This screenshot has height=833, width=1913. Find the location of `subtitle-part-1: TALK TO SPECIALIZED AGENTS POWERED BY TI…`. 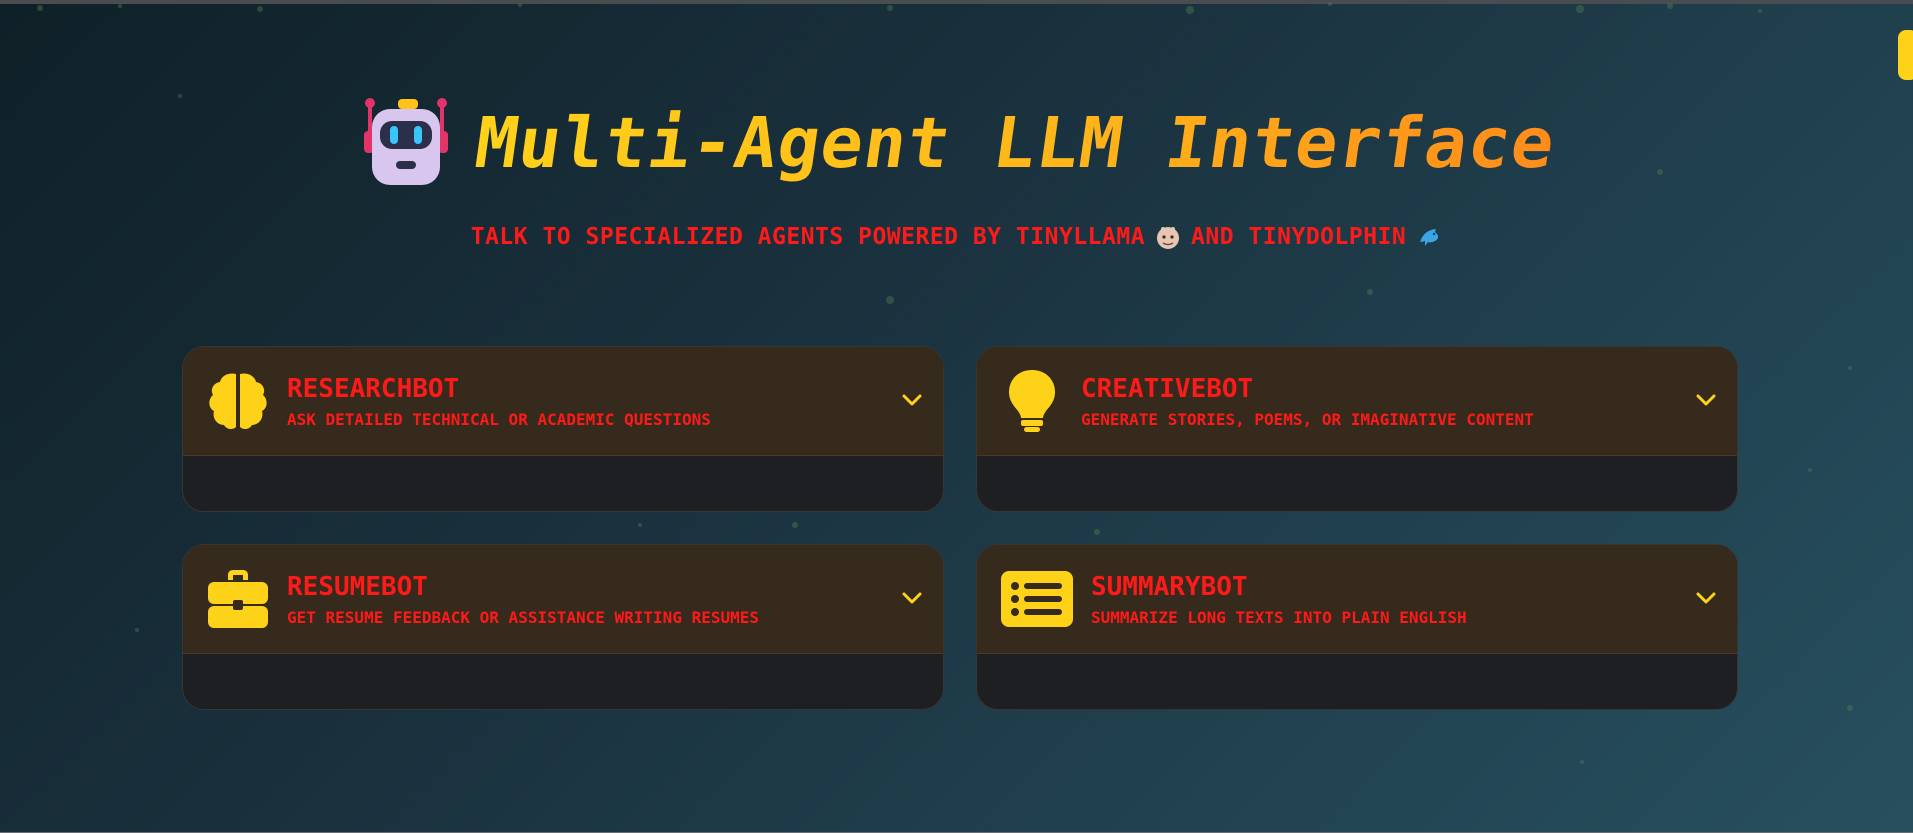

subtitle-part-1: TALK TO SPECIALIZED AGENTS POWERED BY TI… is located at coordinates (808, 237).